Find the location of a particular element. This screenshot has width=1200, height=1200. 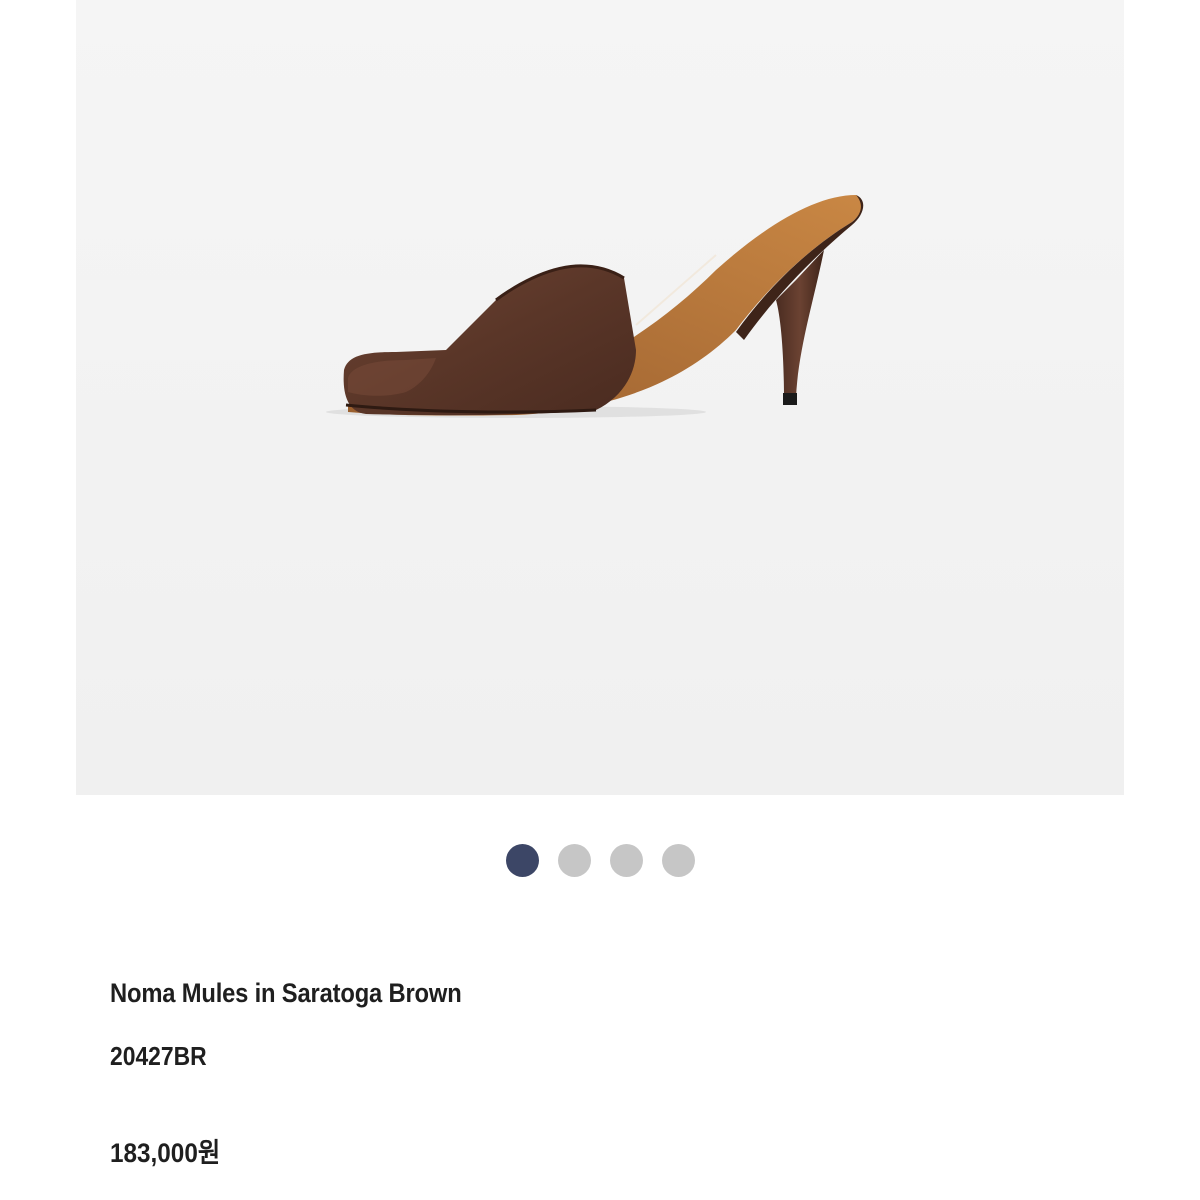

product-code: 20427BR is located at coordinates (158, 1056).